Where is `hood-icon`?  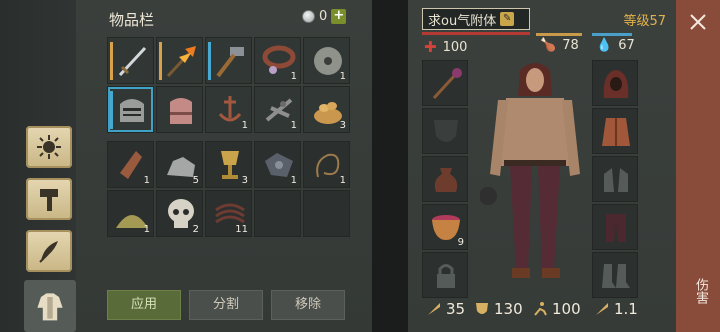
hood-icon is located at coordinates (616, 84).